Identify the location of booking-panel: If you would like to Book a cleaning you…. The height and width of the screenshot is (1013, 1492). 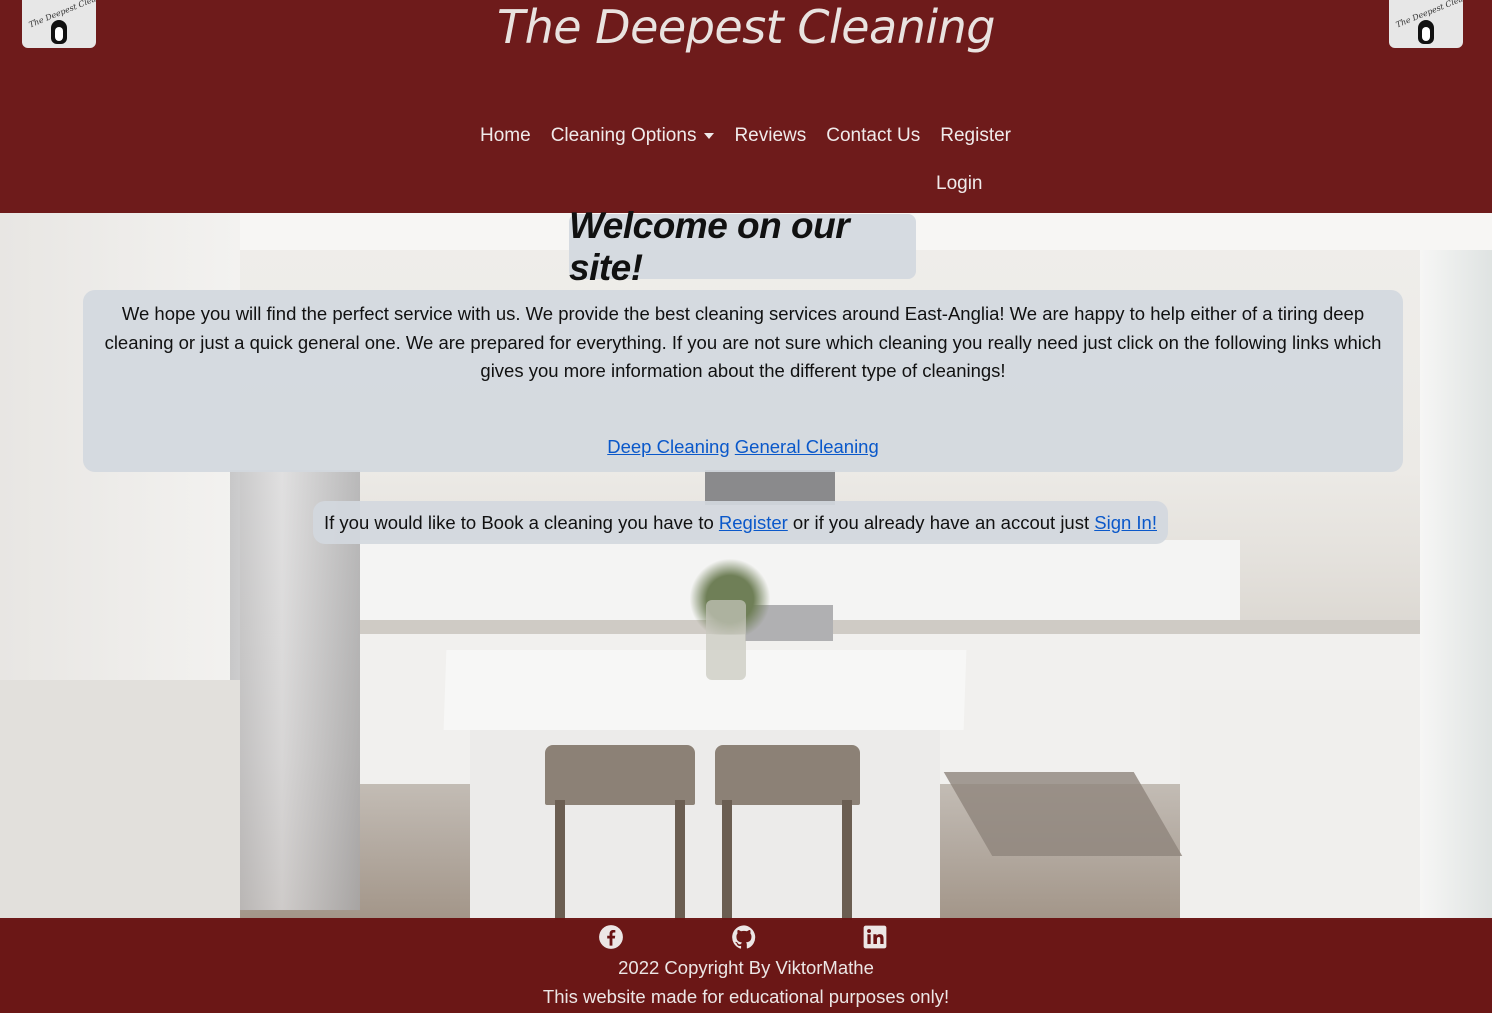
(740, 522).